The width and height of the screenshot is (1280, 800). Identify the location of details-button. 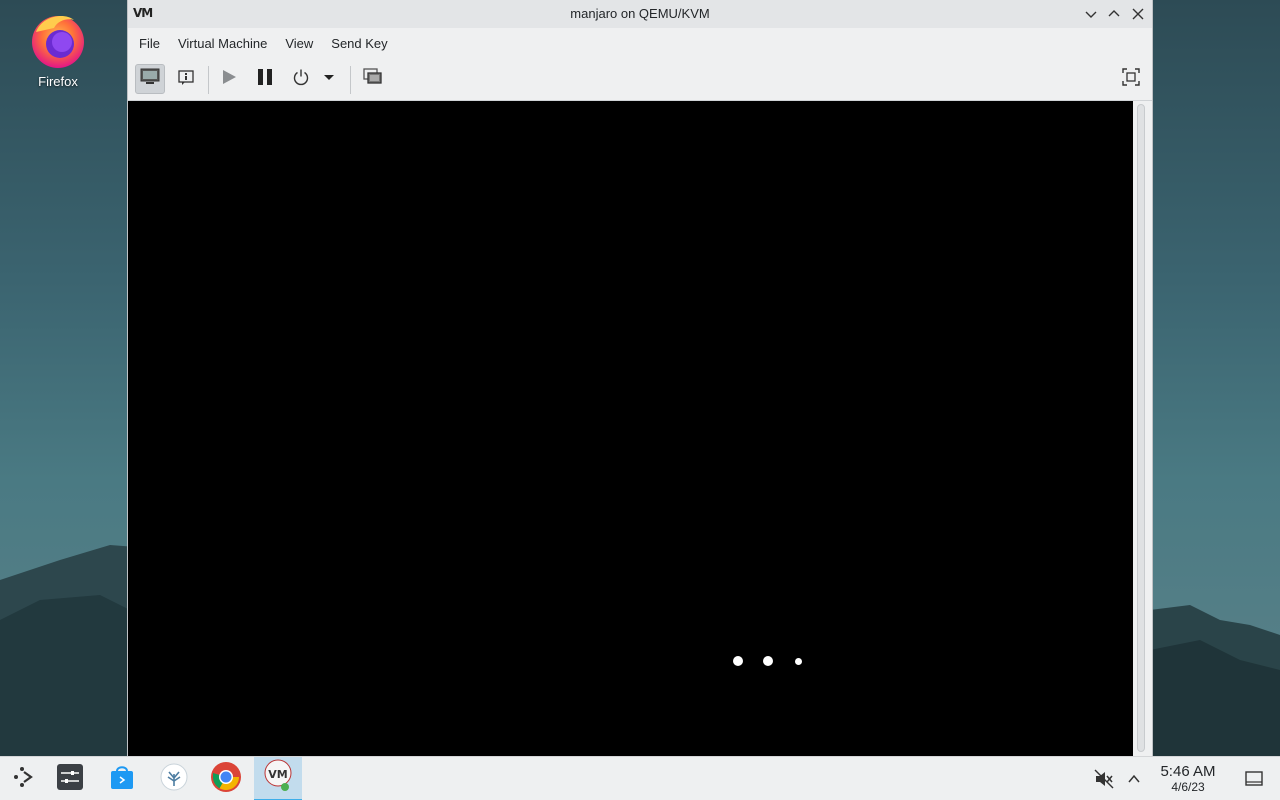
(186, 79).